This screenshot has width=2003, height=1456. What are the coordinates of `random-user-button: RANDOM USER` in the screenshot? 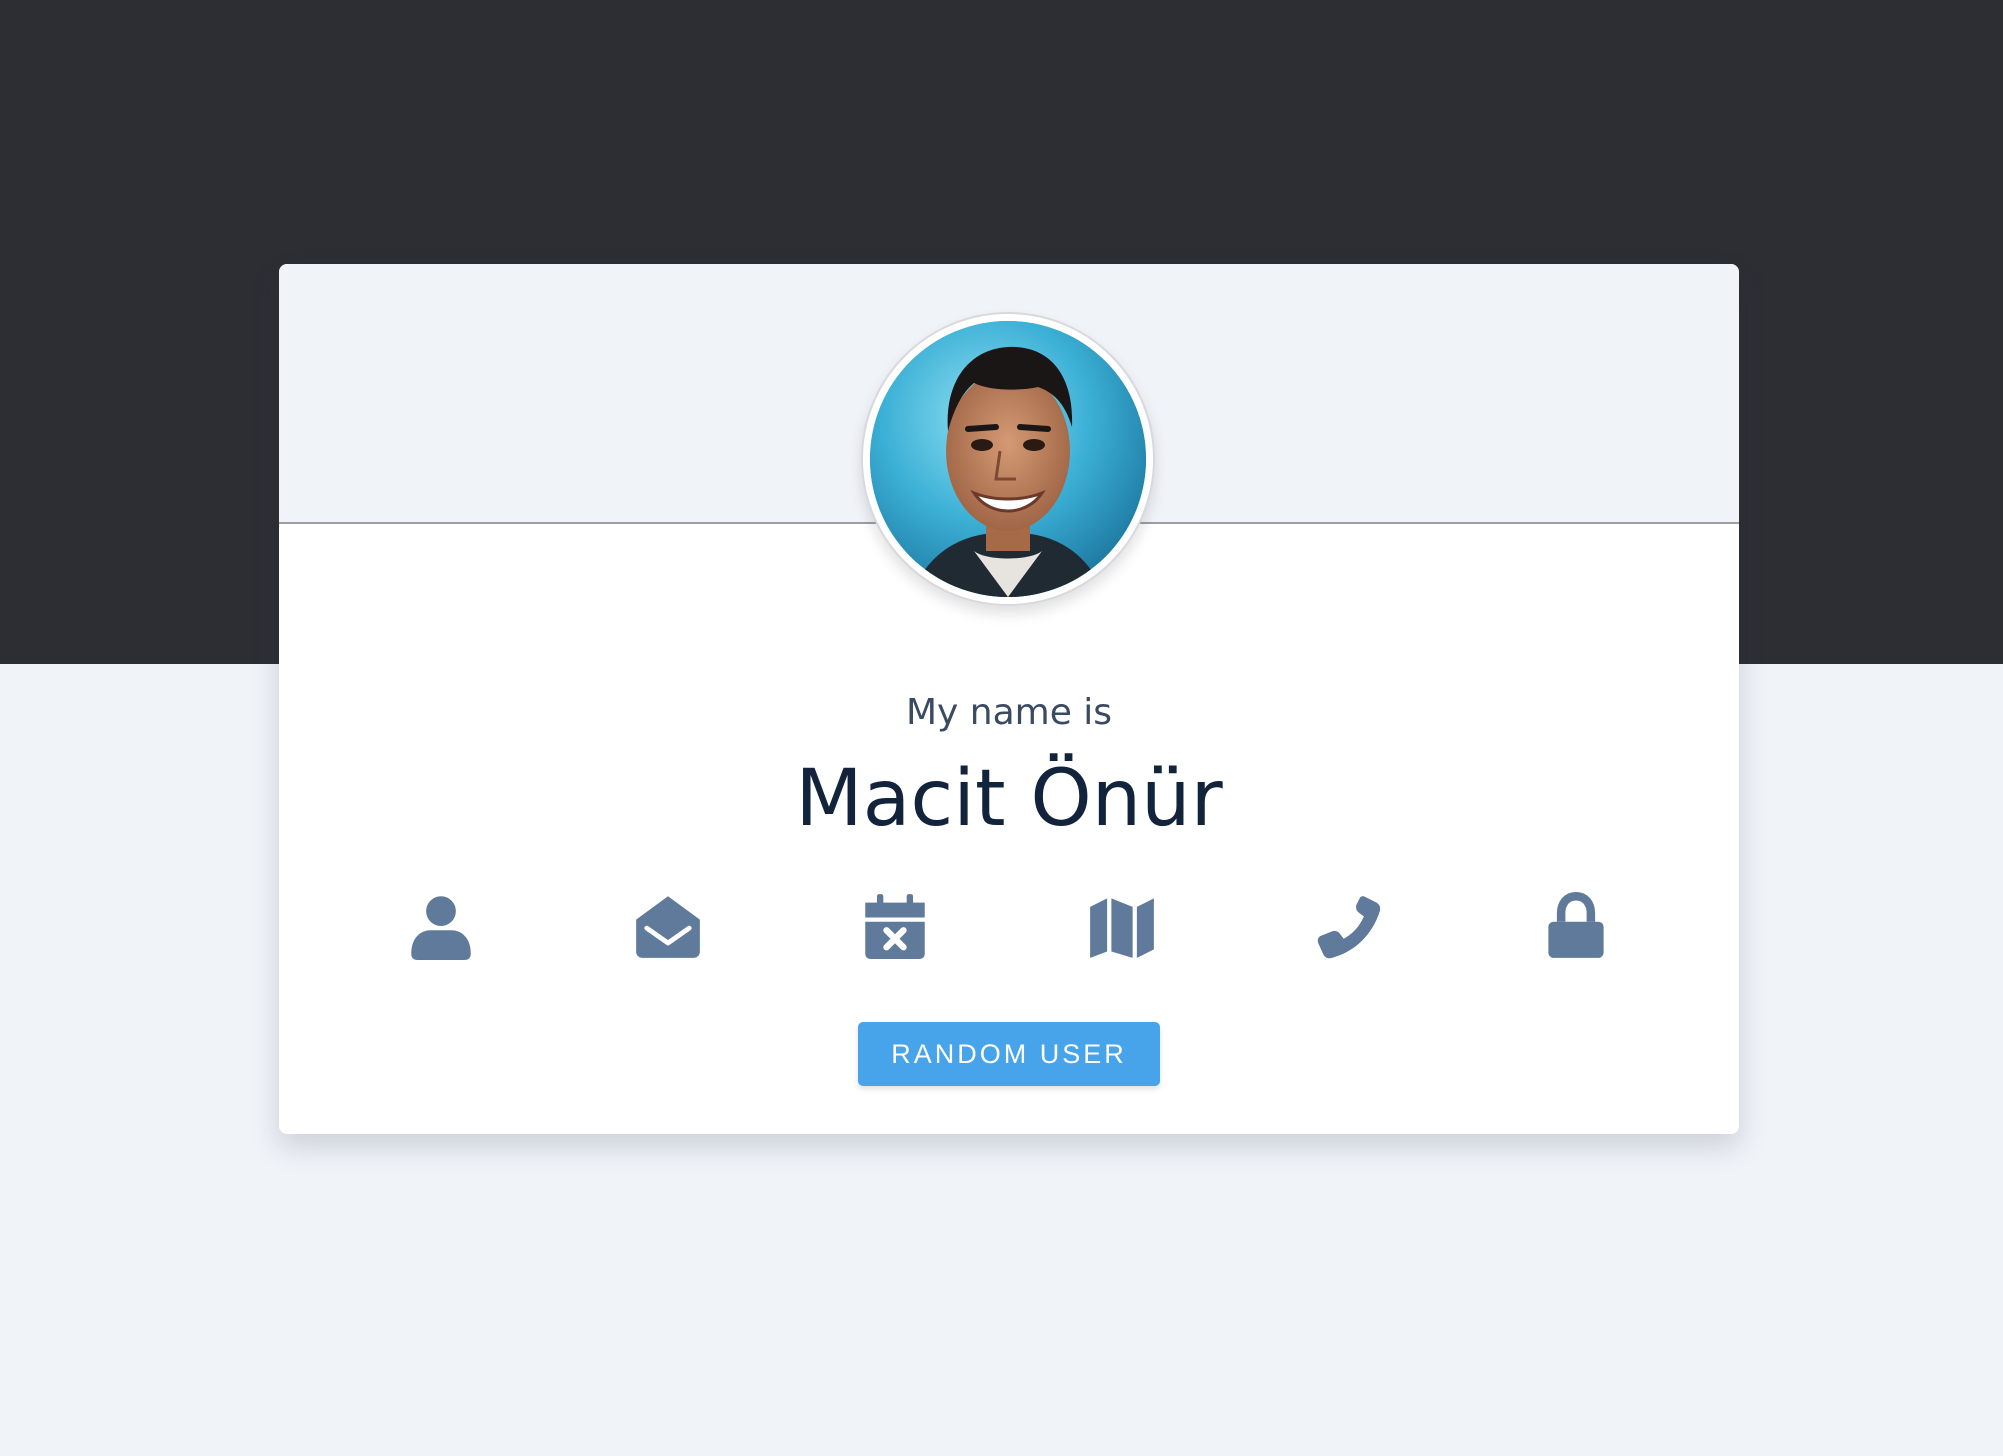 It's located at (1009, 1054).